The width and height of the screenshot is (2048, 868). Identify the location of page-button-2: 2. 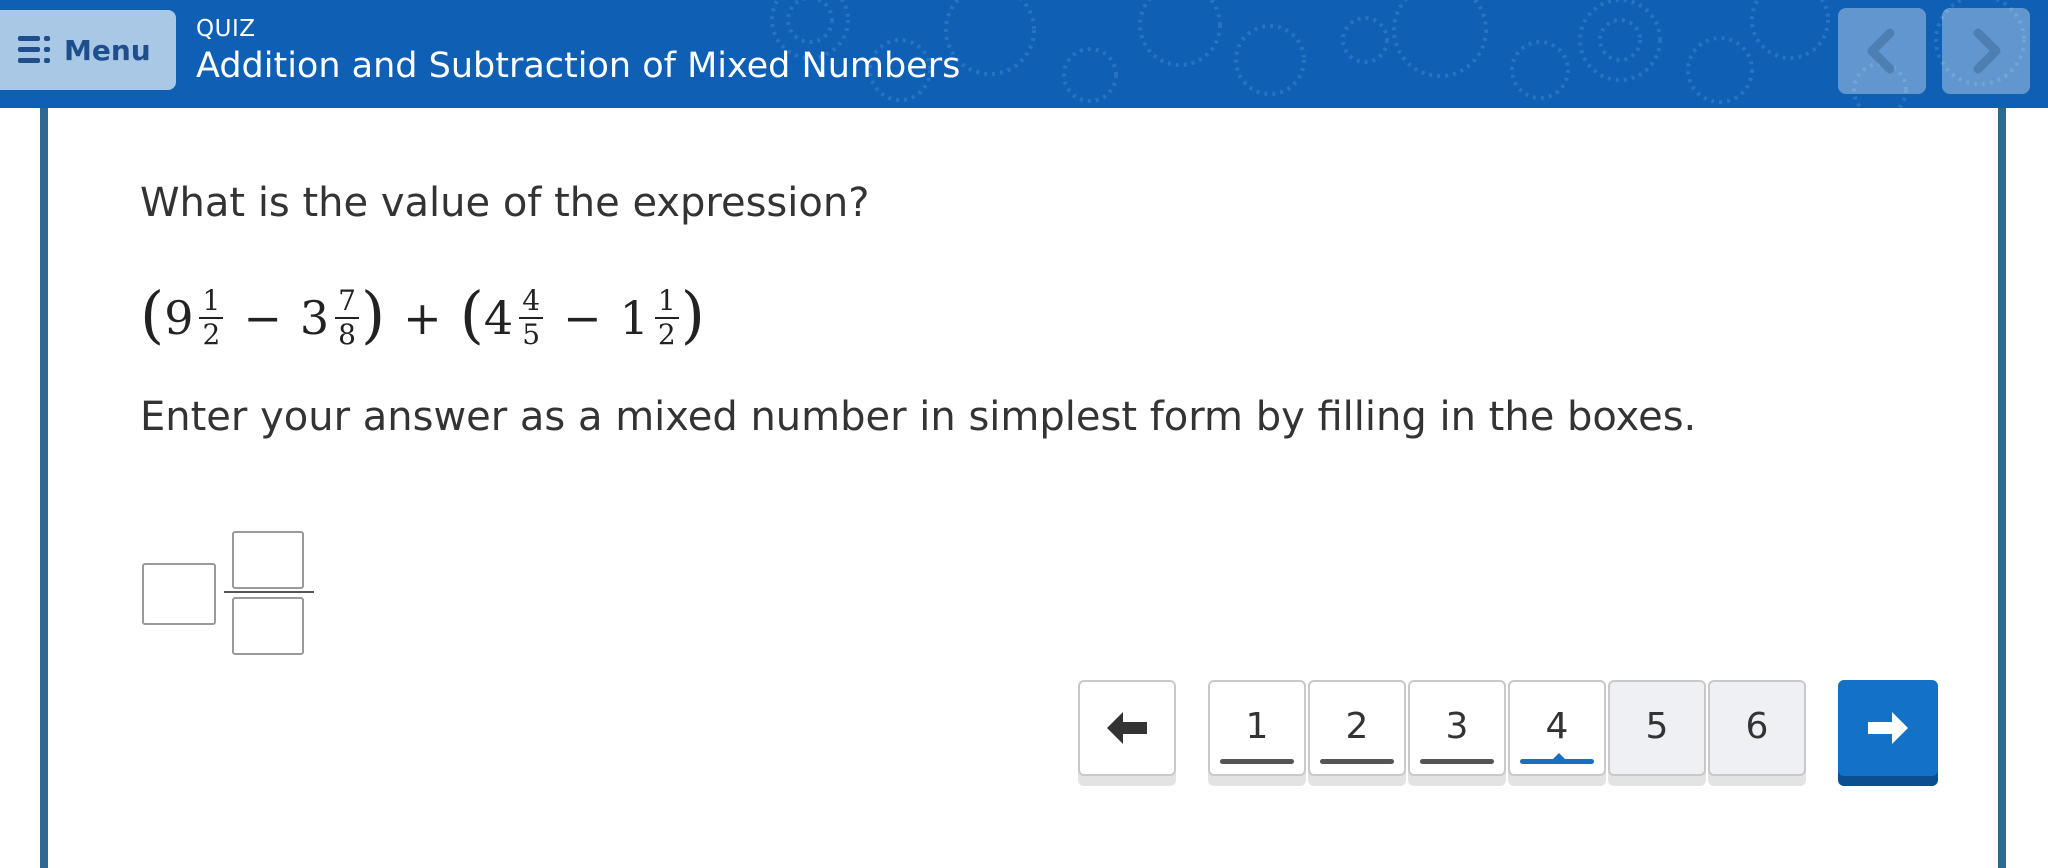
(1357, 728).